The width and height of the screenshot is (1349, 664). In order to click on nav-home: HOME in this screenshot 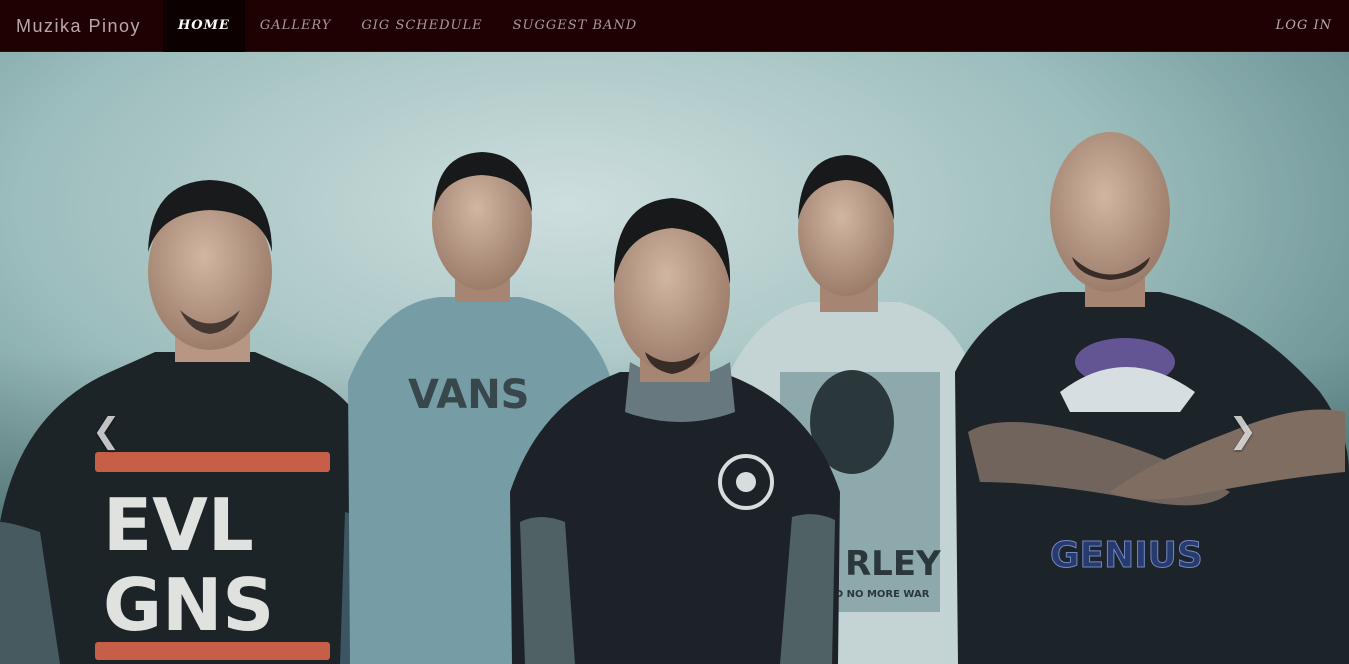, I will do `click(204, 26)`.